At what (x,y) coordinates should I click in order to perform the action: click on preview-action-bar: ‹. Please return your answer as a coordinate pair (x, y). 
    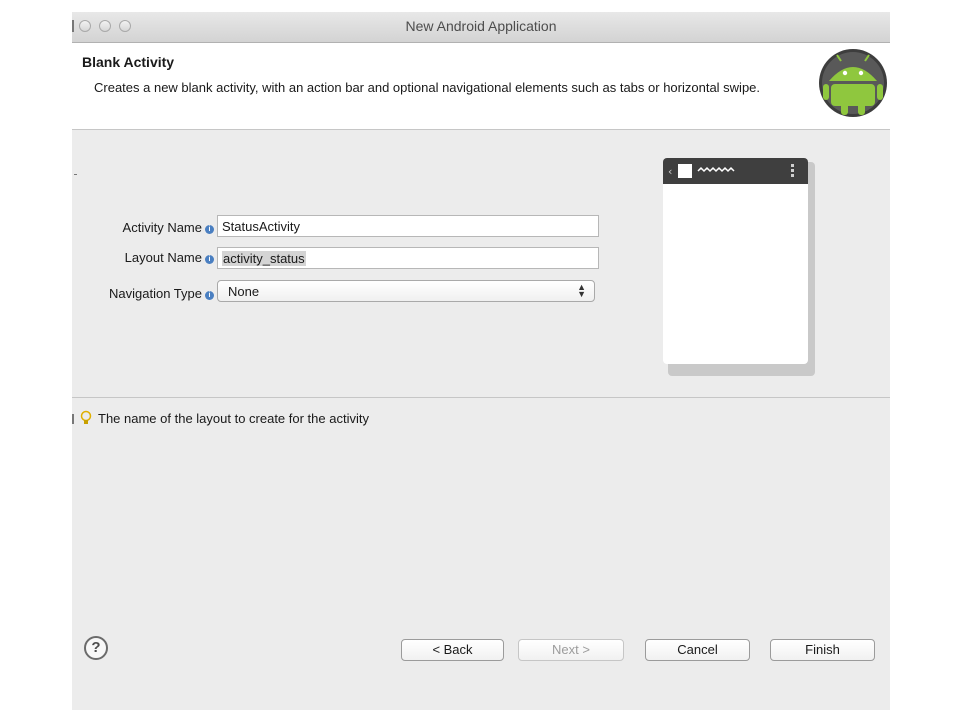
    Looking at the image, I should click on (735, 171).